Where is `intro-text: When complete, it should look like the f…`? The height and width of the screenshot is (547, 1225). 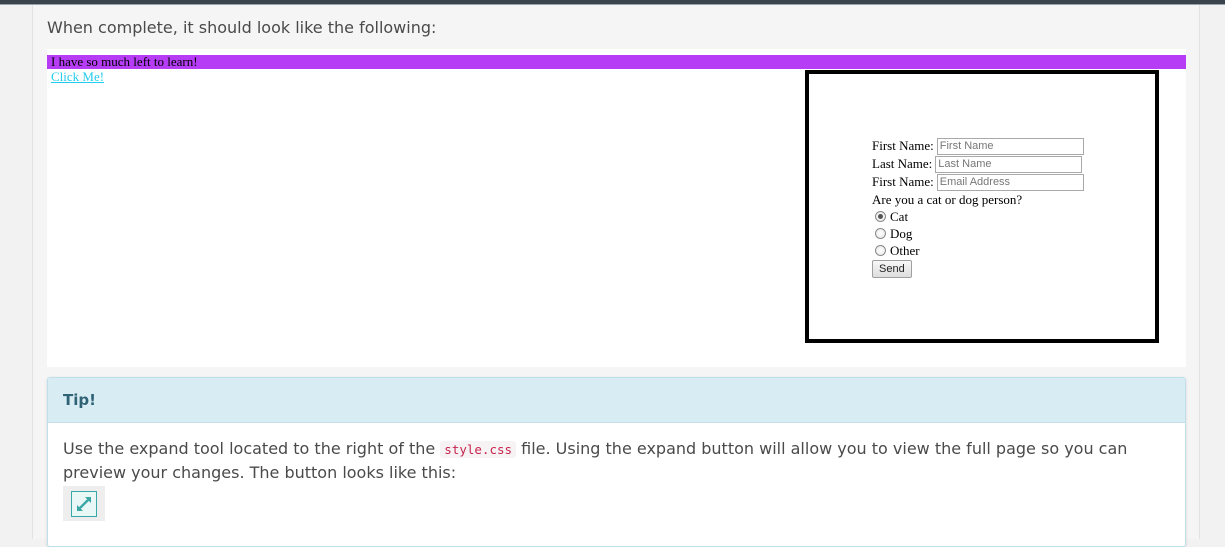
intro-text: When complete, it should look like the f… is located at coordinates (242, 27).